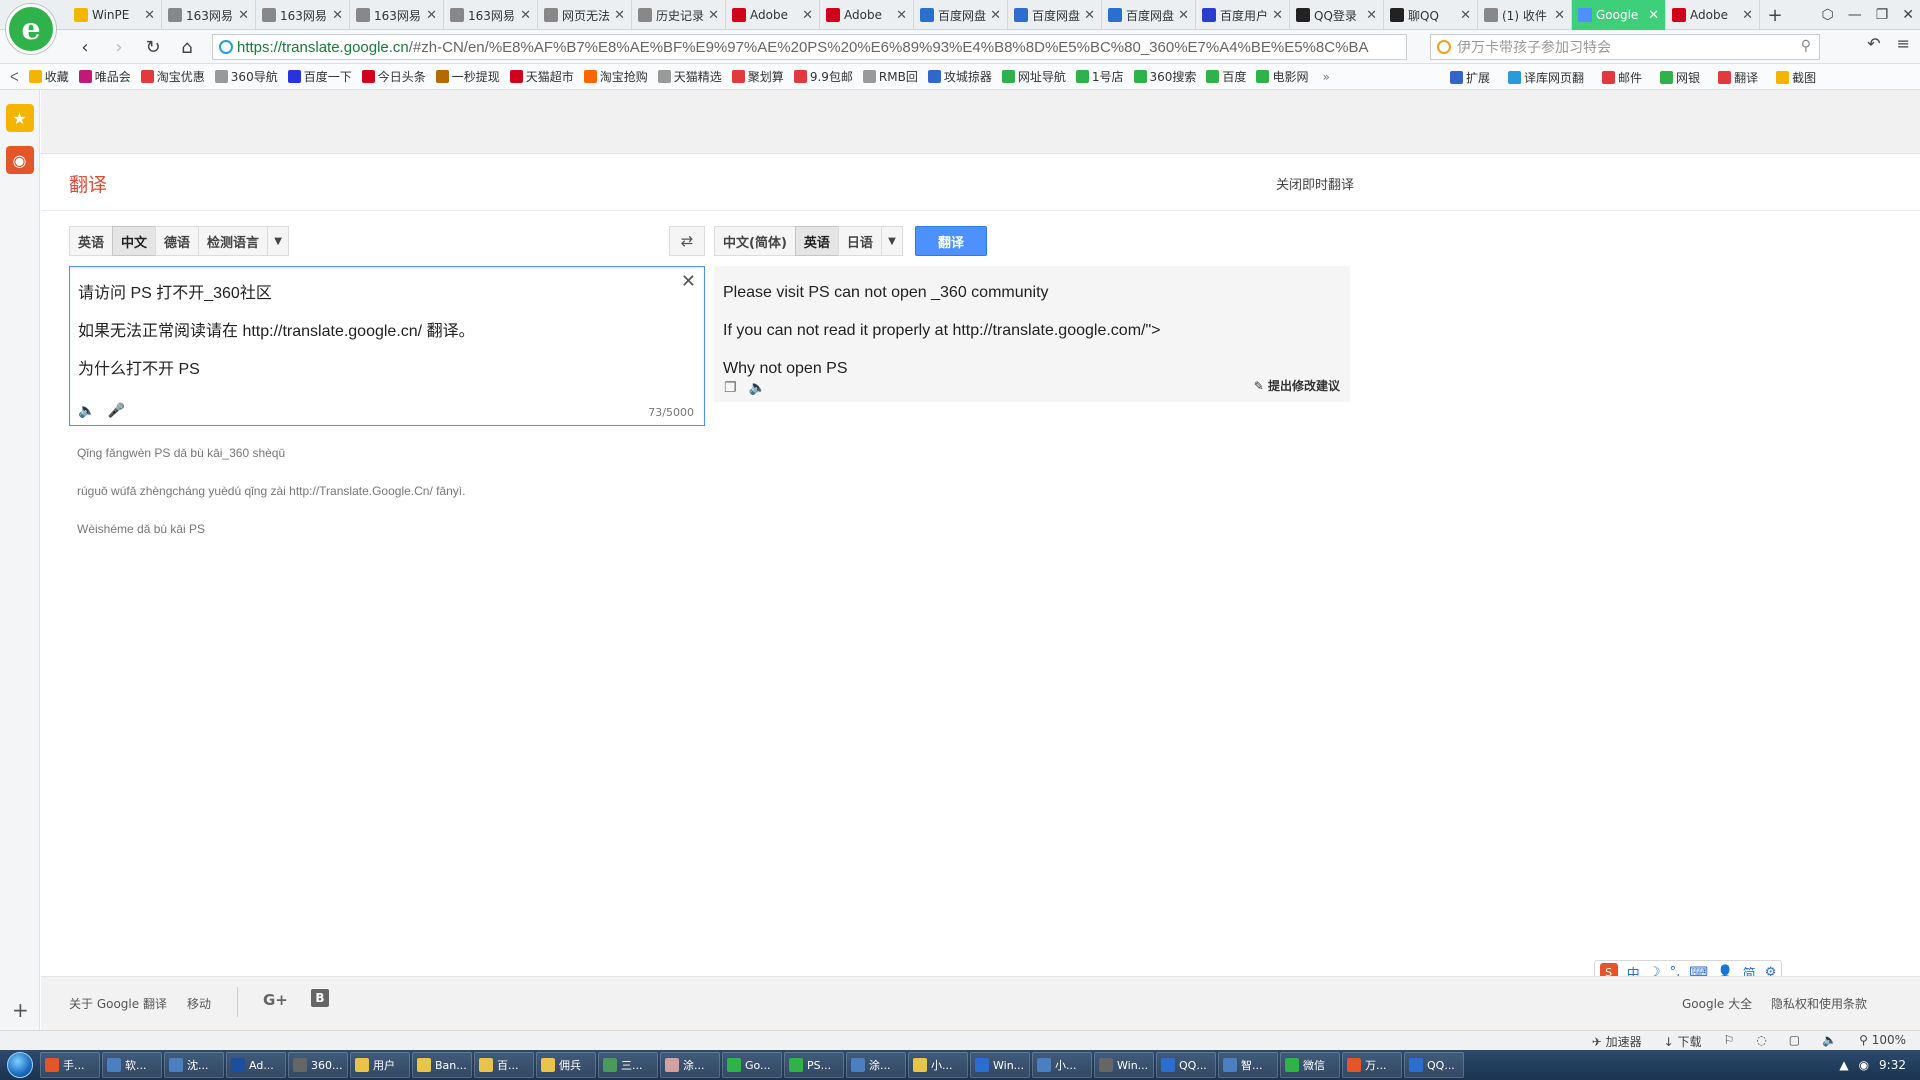 Image resolution: width=1920 pixels, height=1080 pixels. What do you see at coordinates (20, 1010) in the screenshot?
I see `add-sidebar-icon: +` at bounding box center [20, 1010].